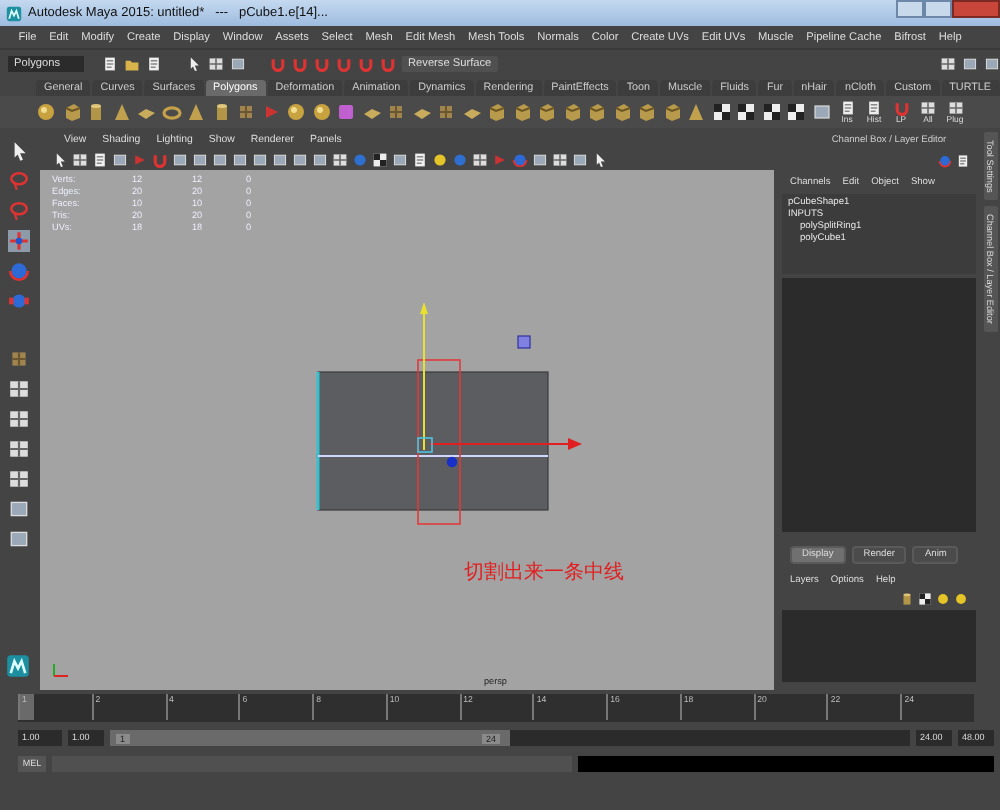  What do you see at coordinates (171, 112) in the screenshot?
I see `torus-icon` at bounding box center [171, 112].